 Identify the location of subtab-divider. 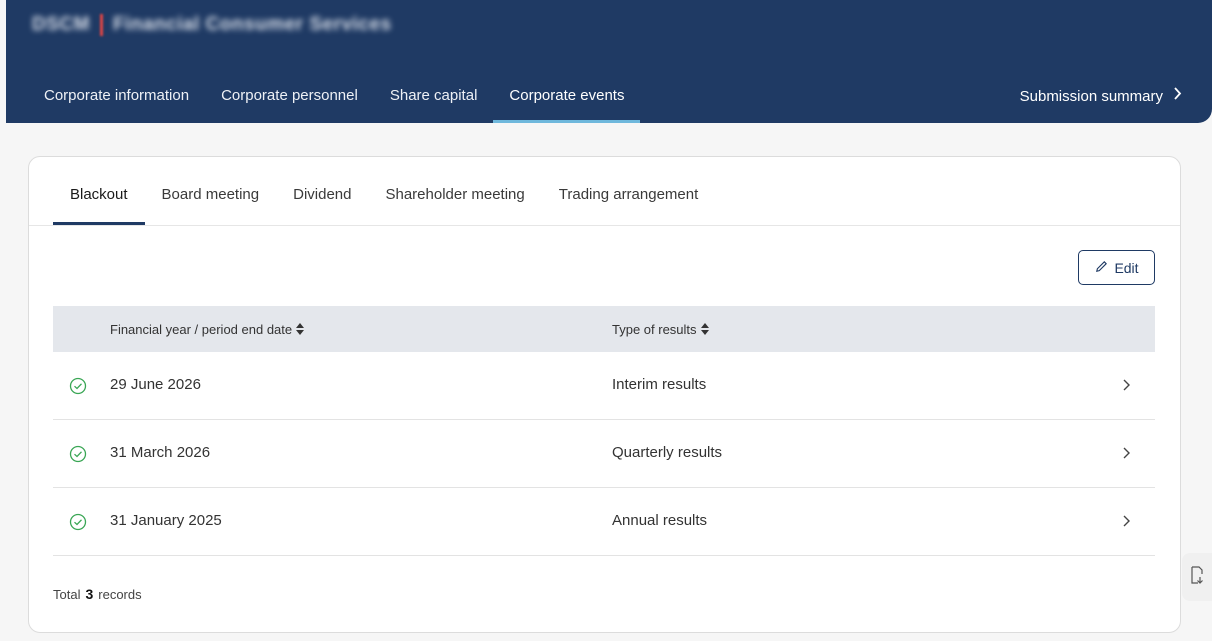
(604, 225).